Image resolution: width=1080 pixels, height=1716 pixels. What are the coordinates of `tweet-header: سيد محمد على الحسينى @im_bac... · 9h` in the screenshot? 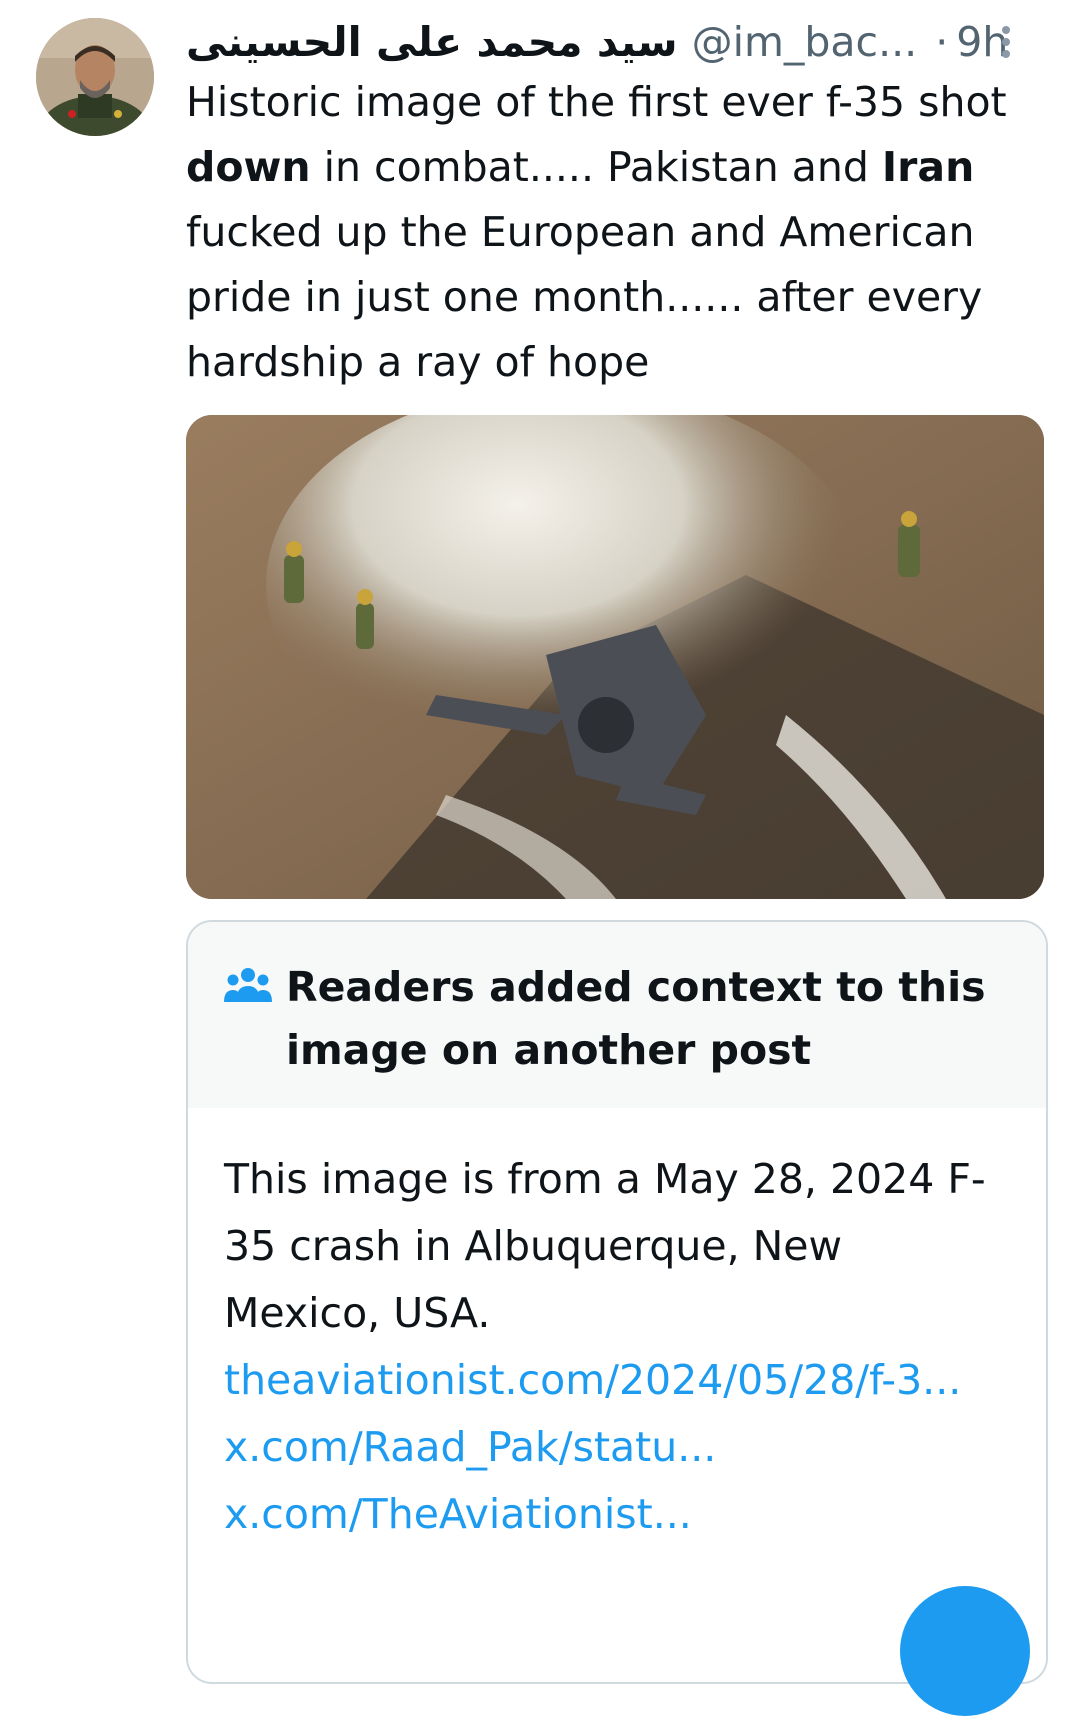 It's located at (606, 42).